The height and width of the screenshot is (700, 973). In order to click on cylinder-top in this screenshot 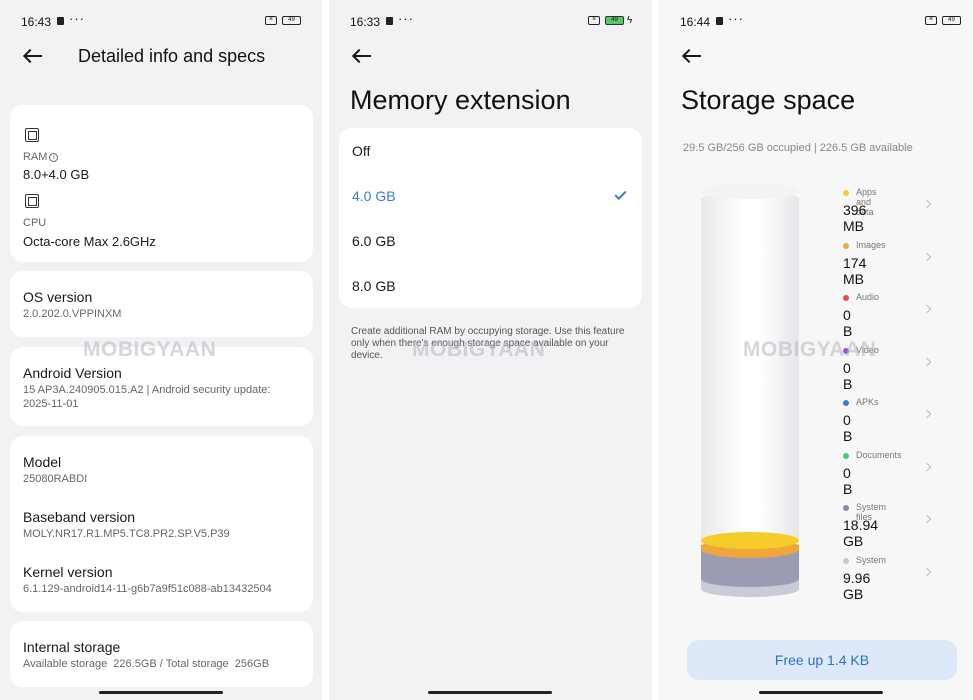, I will do `click(750, 191)`.